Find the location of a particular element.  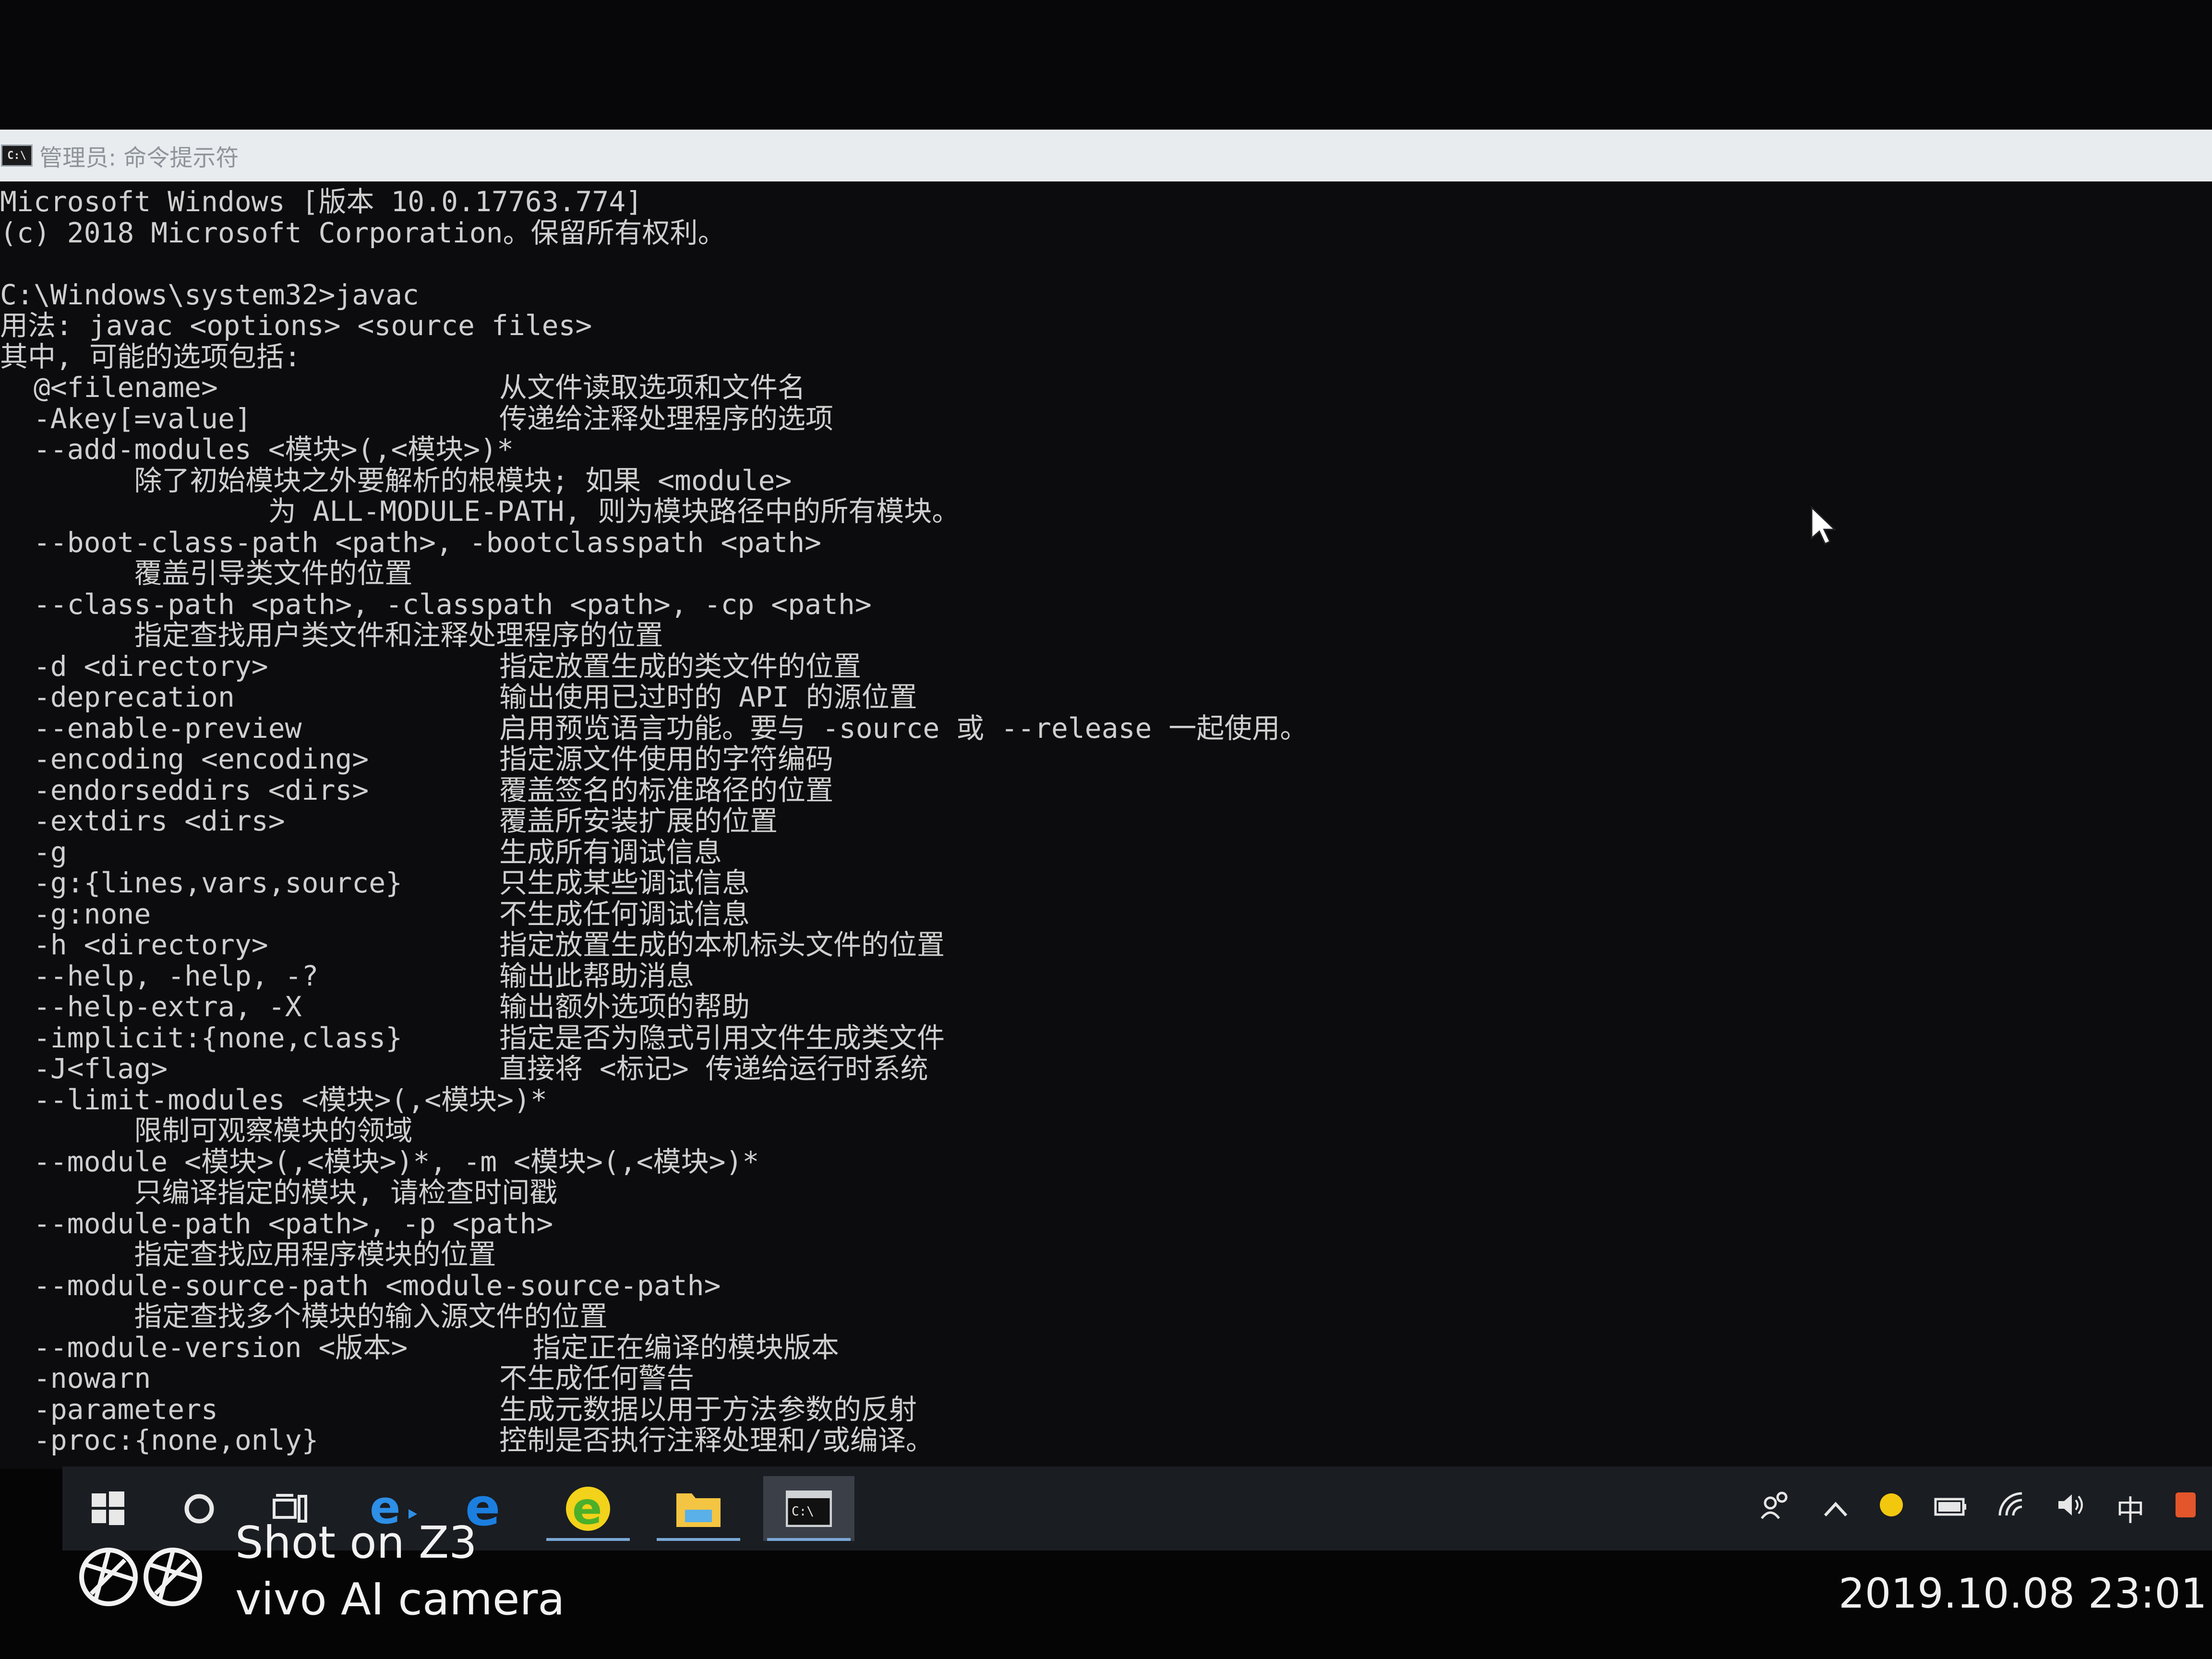

system-tray: 中 is located at coordinates (1978, 1509).